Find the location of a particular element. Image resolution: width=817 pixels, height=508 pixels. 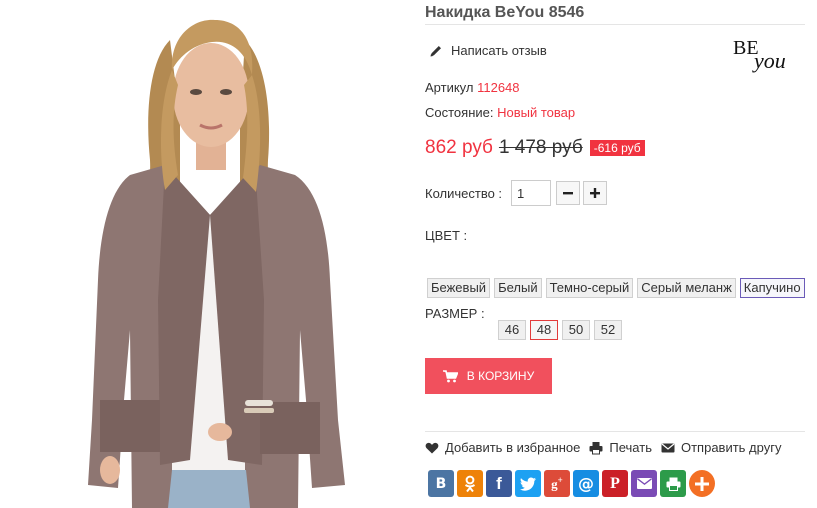

facebook-icon: f is located at coordinates (499, 483).